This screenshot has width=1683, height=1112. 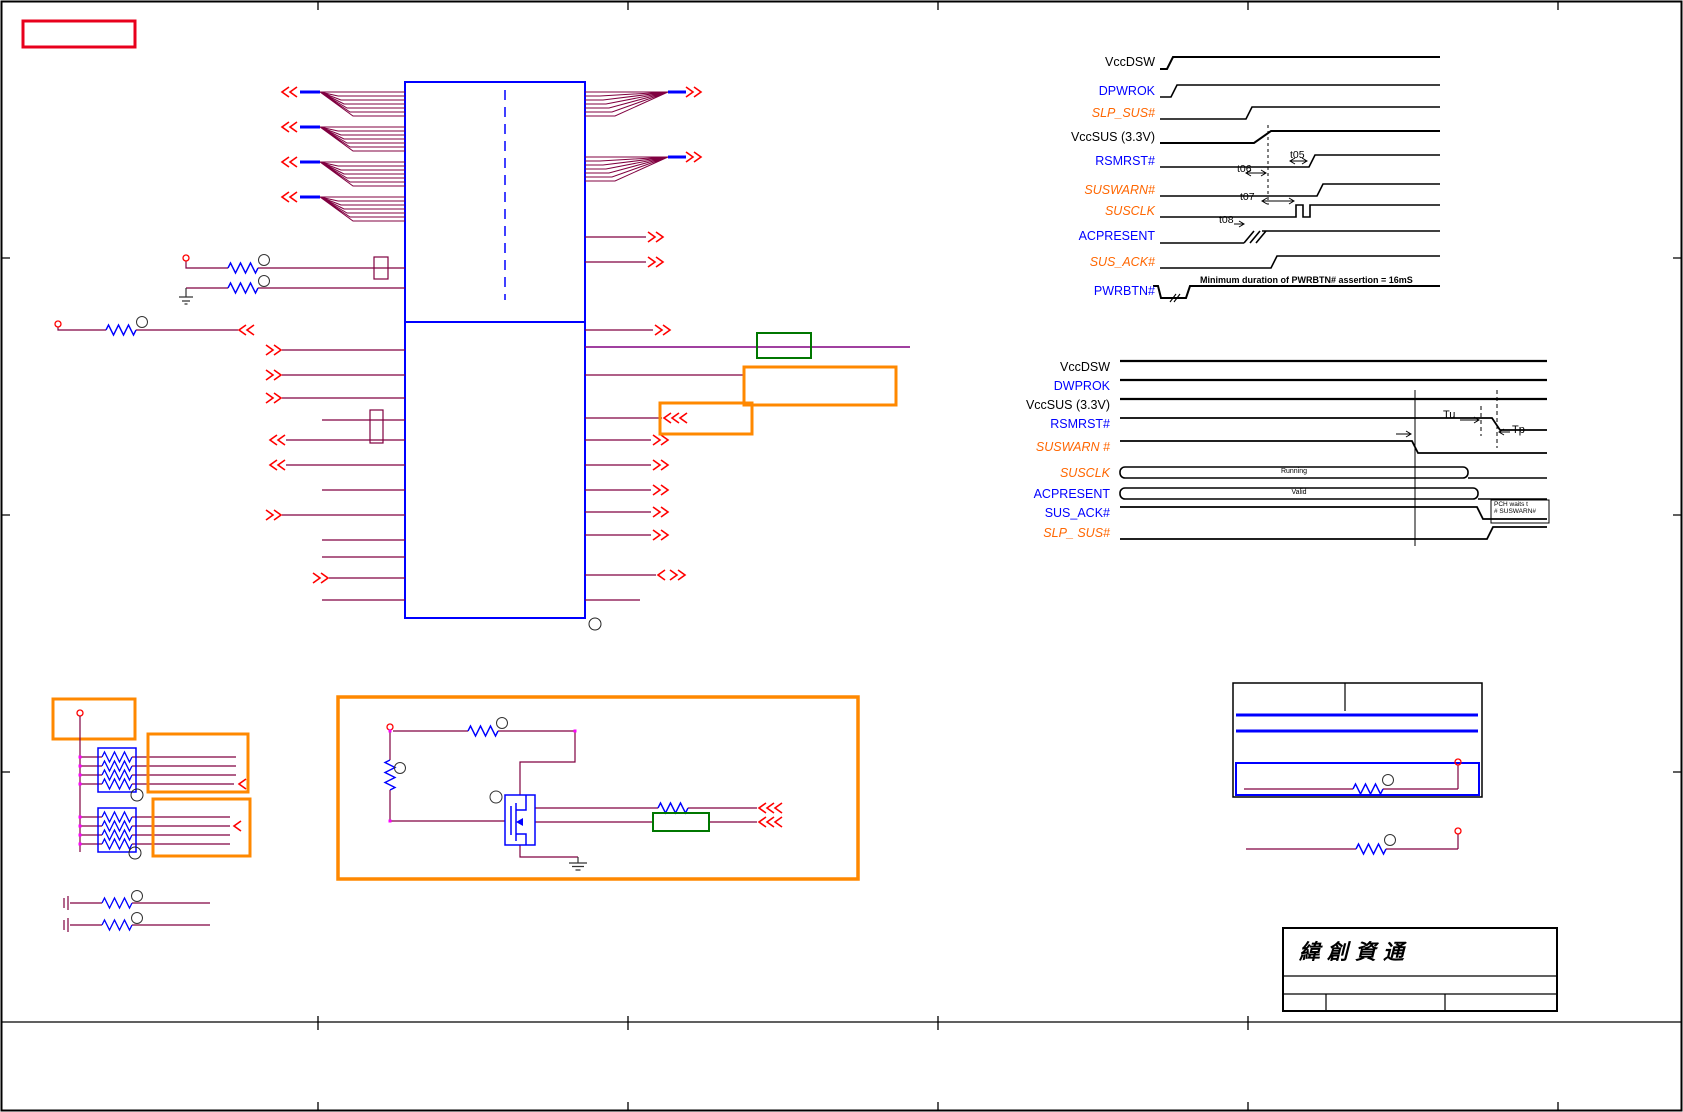 What do you see at coordinates (376, 426) in the screenshot?
I see `net-bracket` at bounding box center [376, 426].